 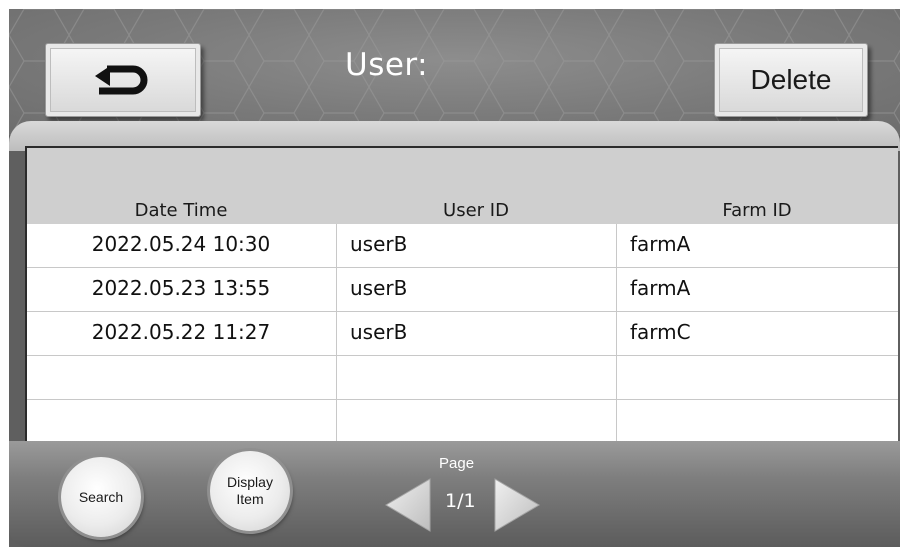 I want to click on delete-button: Delete, so click(x=791, y=80).